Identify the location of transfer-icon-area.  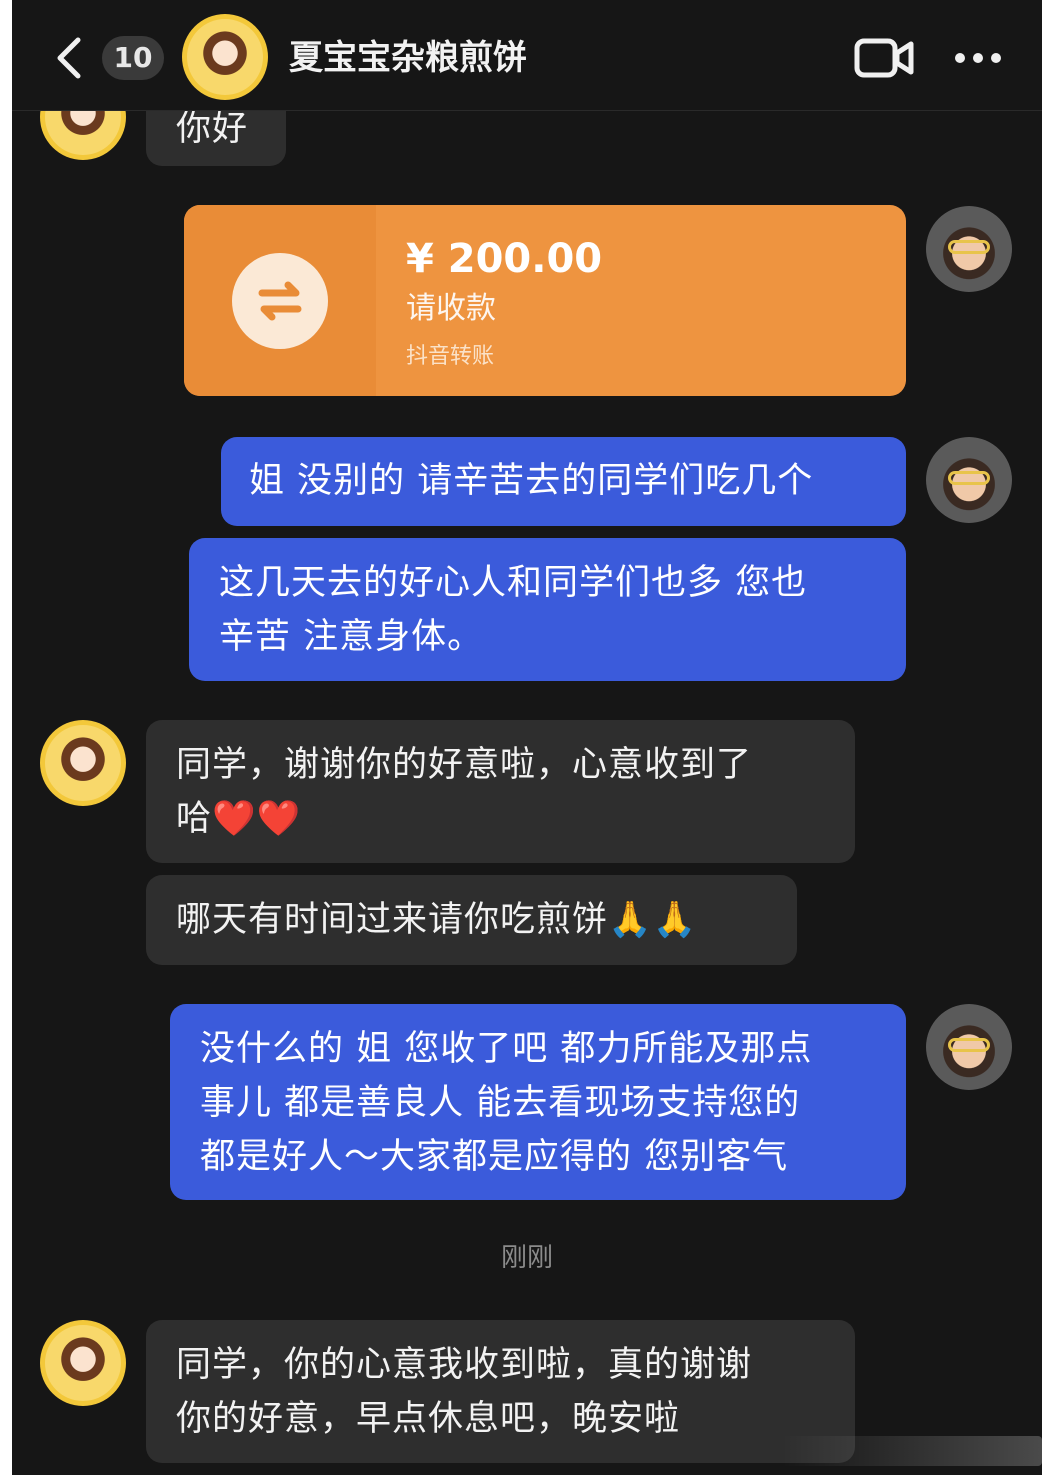
(280, 300).